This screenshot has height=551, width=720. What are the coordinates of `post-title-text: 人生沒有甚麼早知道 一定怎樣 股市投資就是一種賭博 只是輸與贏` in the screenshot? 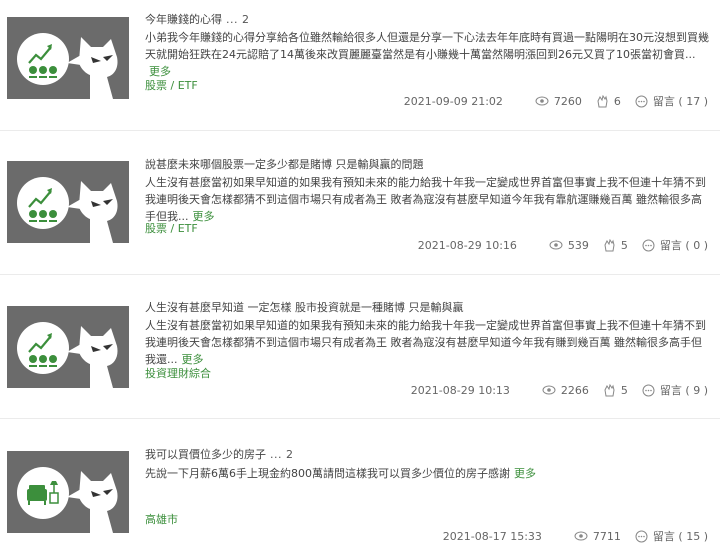 It's located at (304, 307).